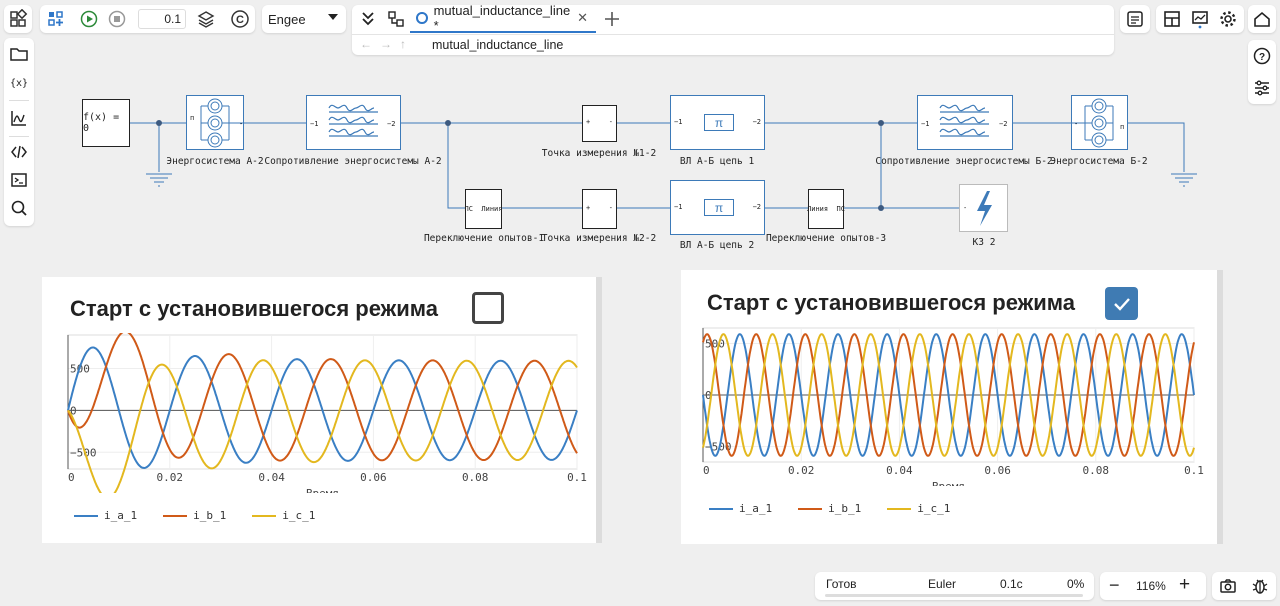 Image resolution: width=1280 pixels, height=606 pixels. I want to click on impedance-a-block: −1 −2, so click(353, 122).